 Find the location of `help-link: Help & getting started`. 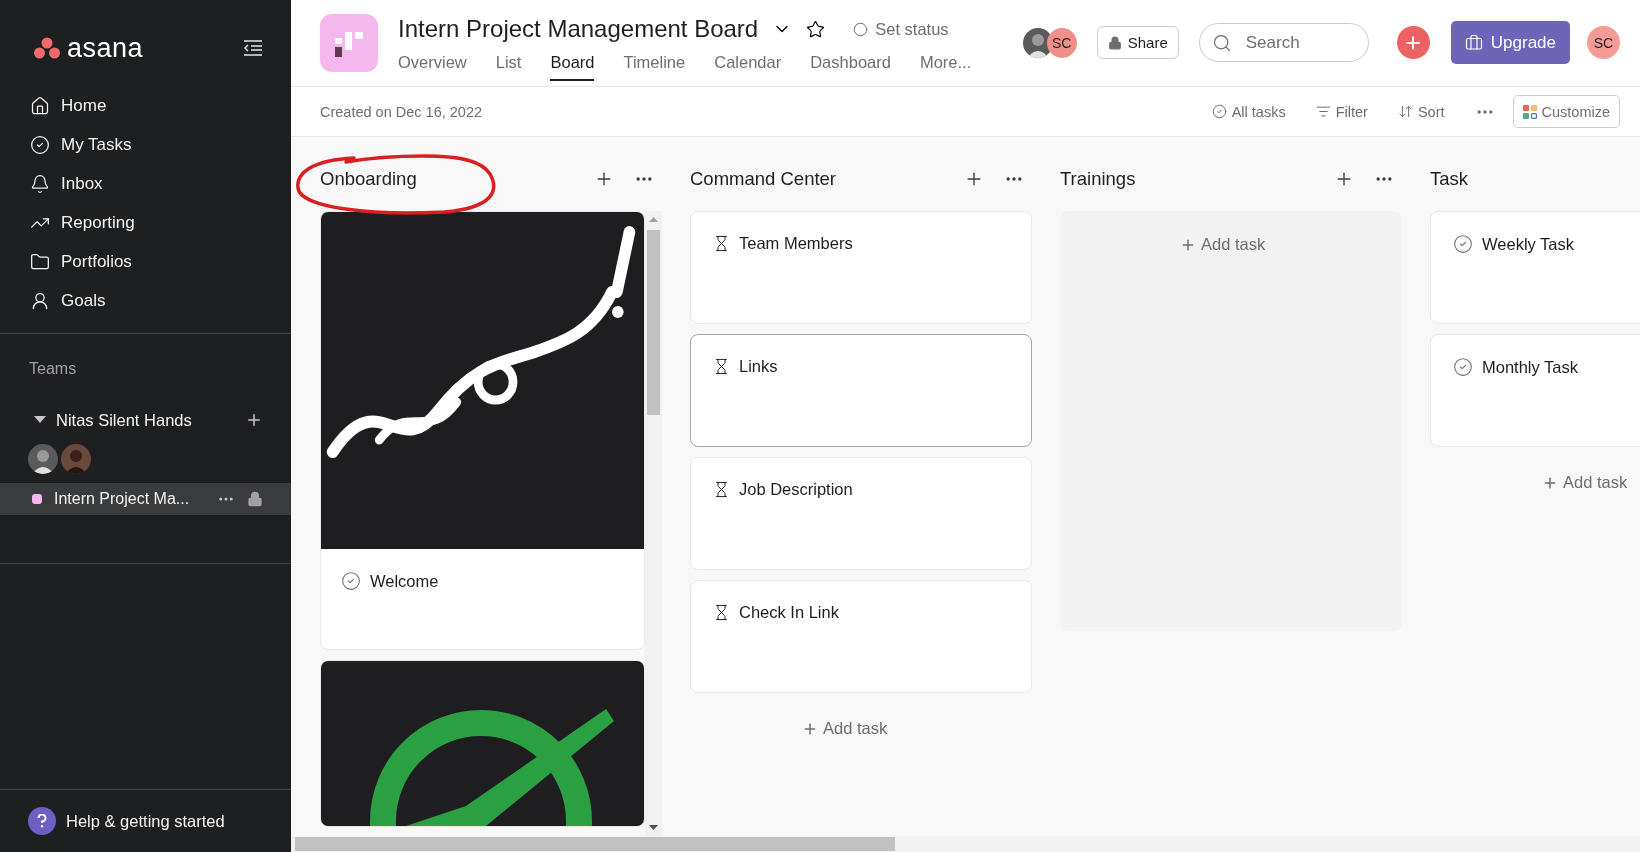

help-link: Help & getting started is located at coordinates (145, 821).